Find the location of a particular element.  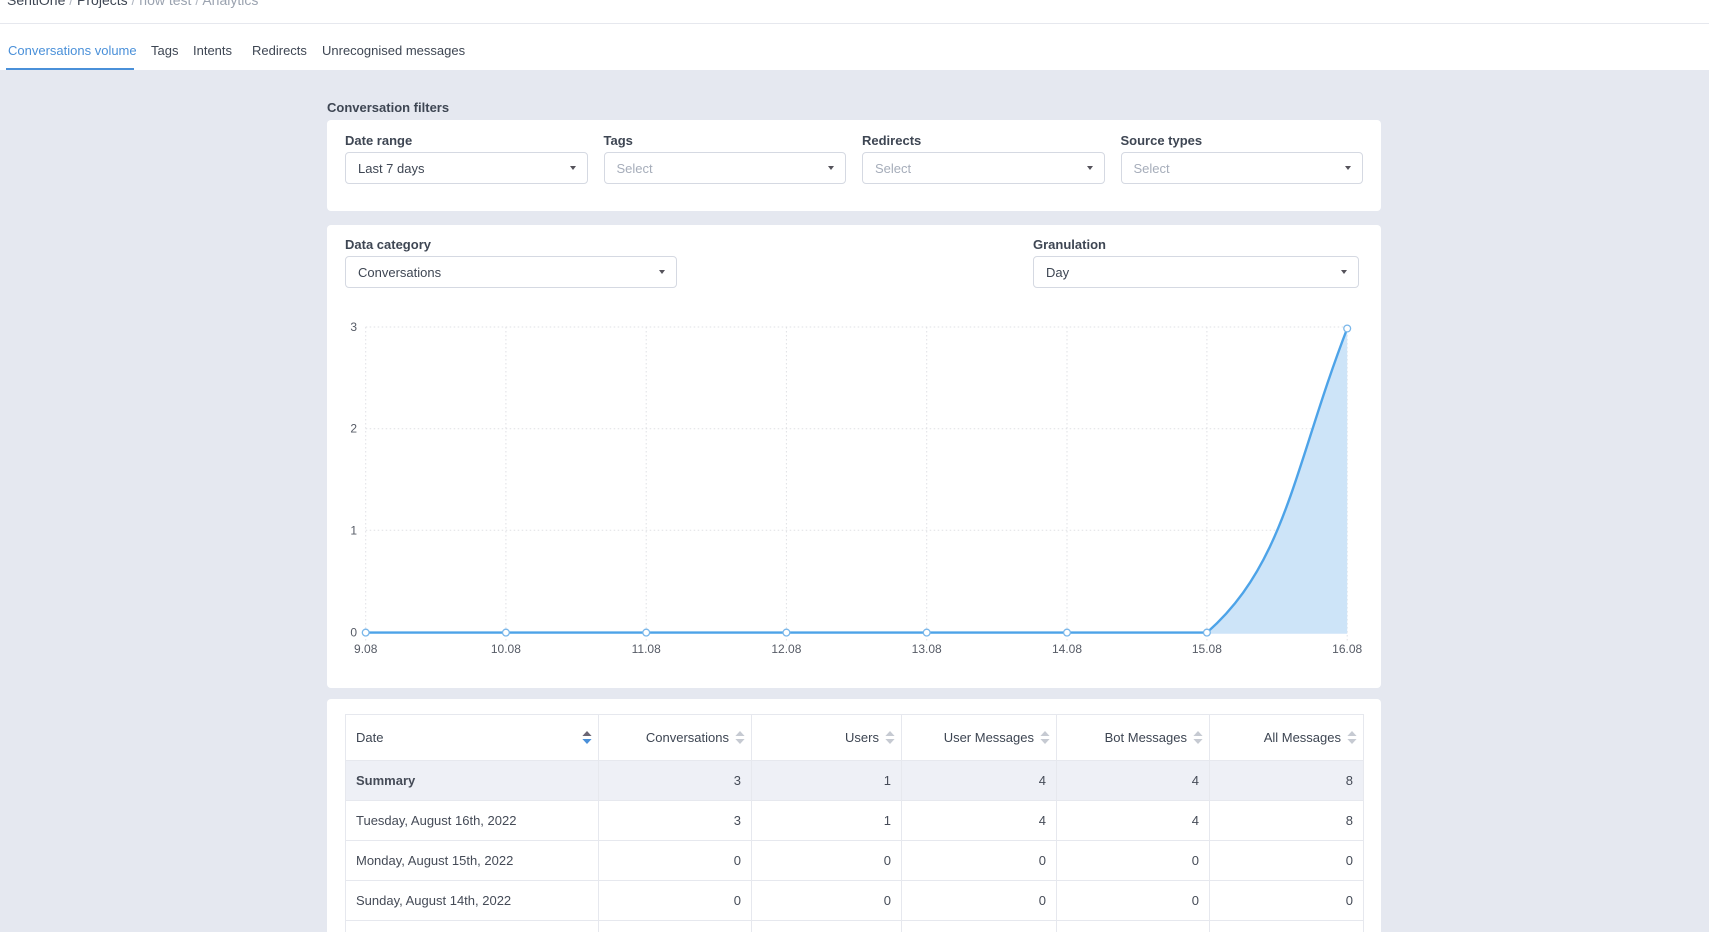

svg-text: 0 is located at coordinates (353, 633).